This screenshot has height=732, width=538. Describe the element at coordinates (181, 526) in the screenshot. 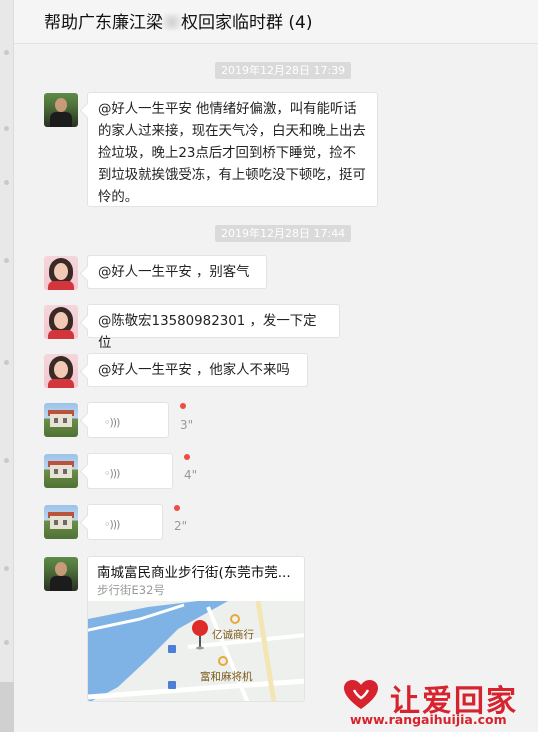

I see `voice-duration: 2"` at that location.